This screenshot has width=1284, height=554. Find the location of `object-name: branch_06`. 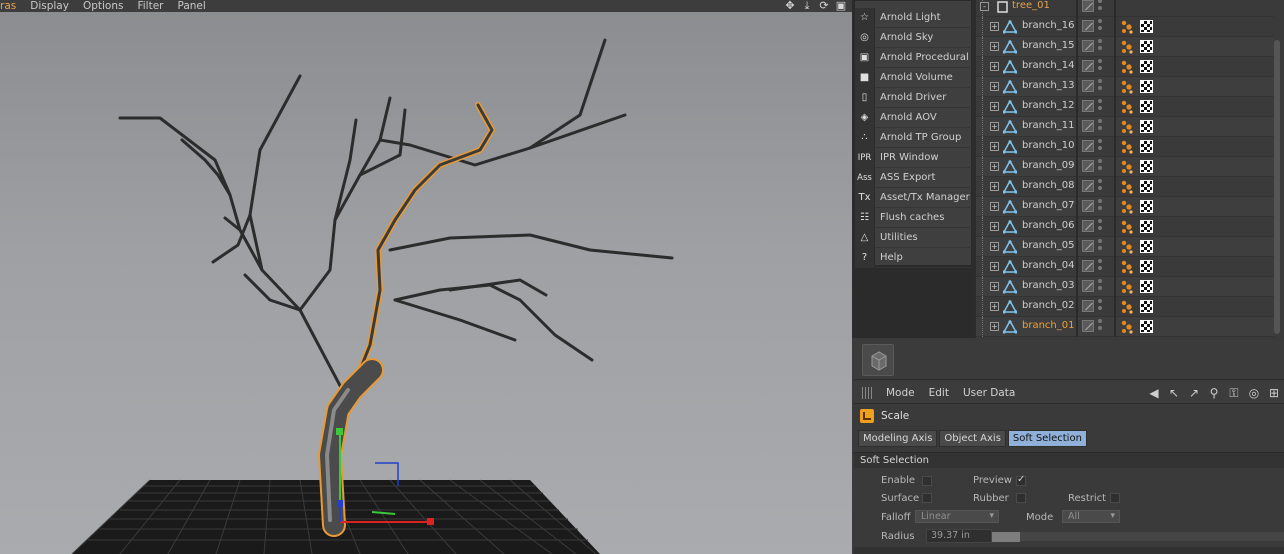

object-name: branch_06 is located at coordinates (1048, 225).